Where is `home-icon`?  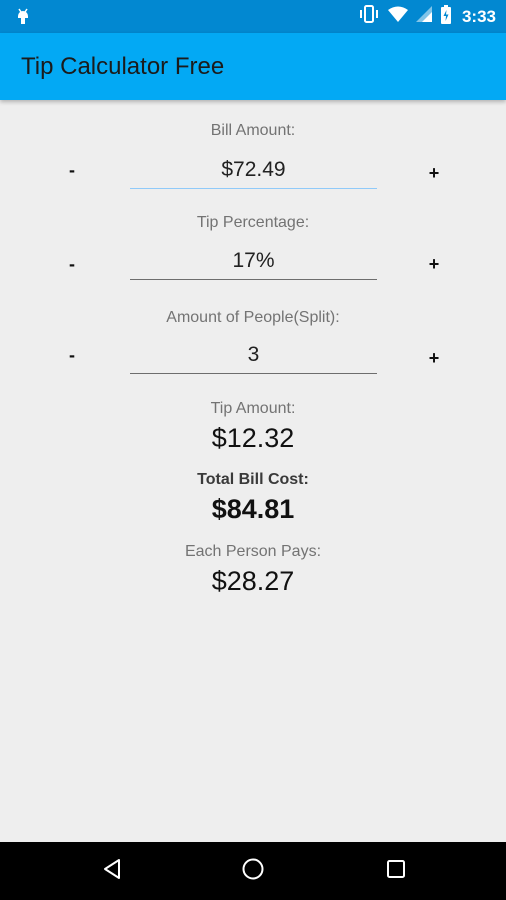 home-icon is located at coordinates (253, 871).